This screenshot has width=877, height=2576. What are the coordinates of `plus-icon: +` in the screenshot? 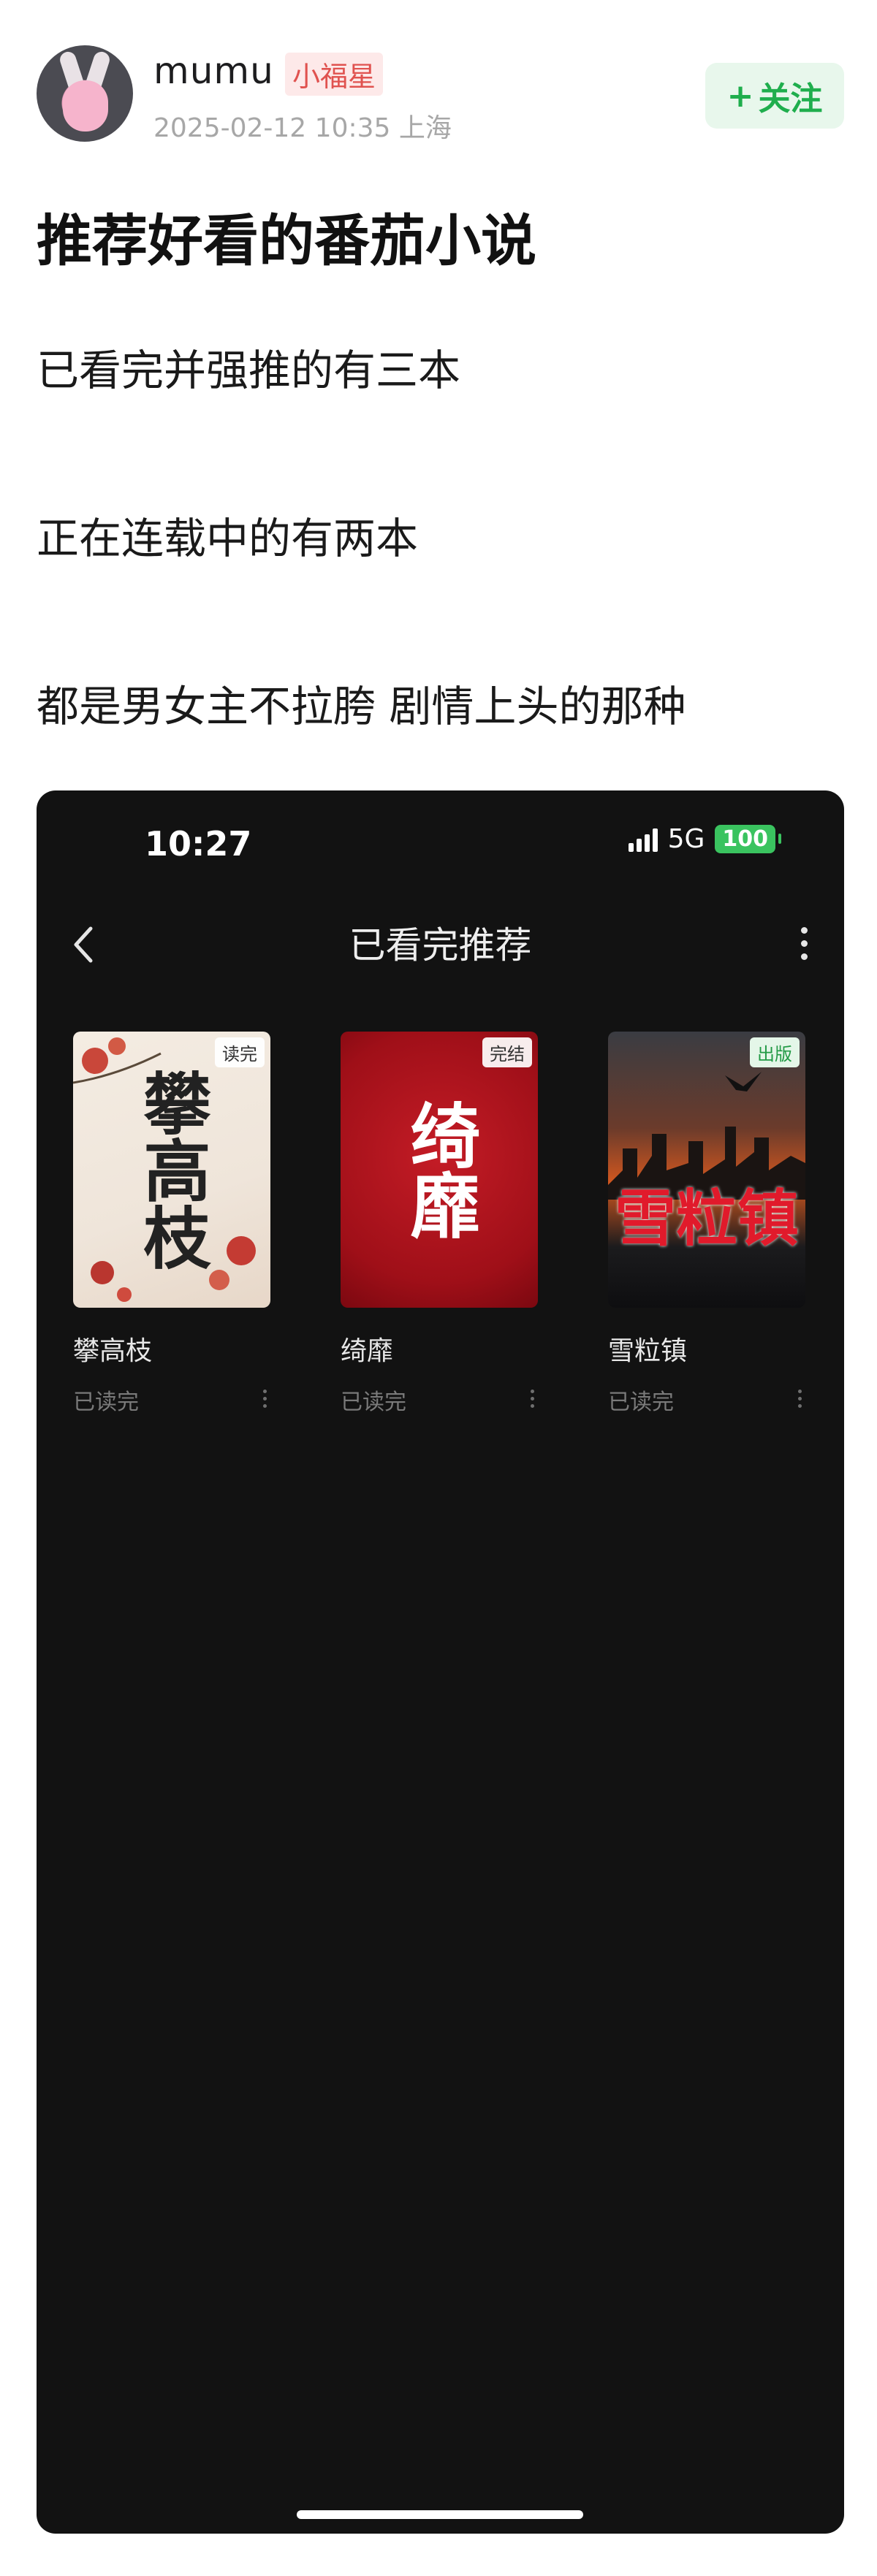 It's located at (740, 96).